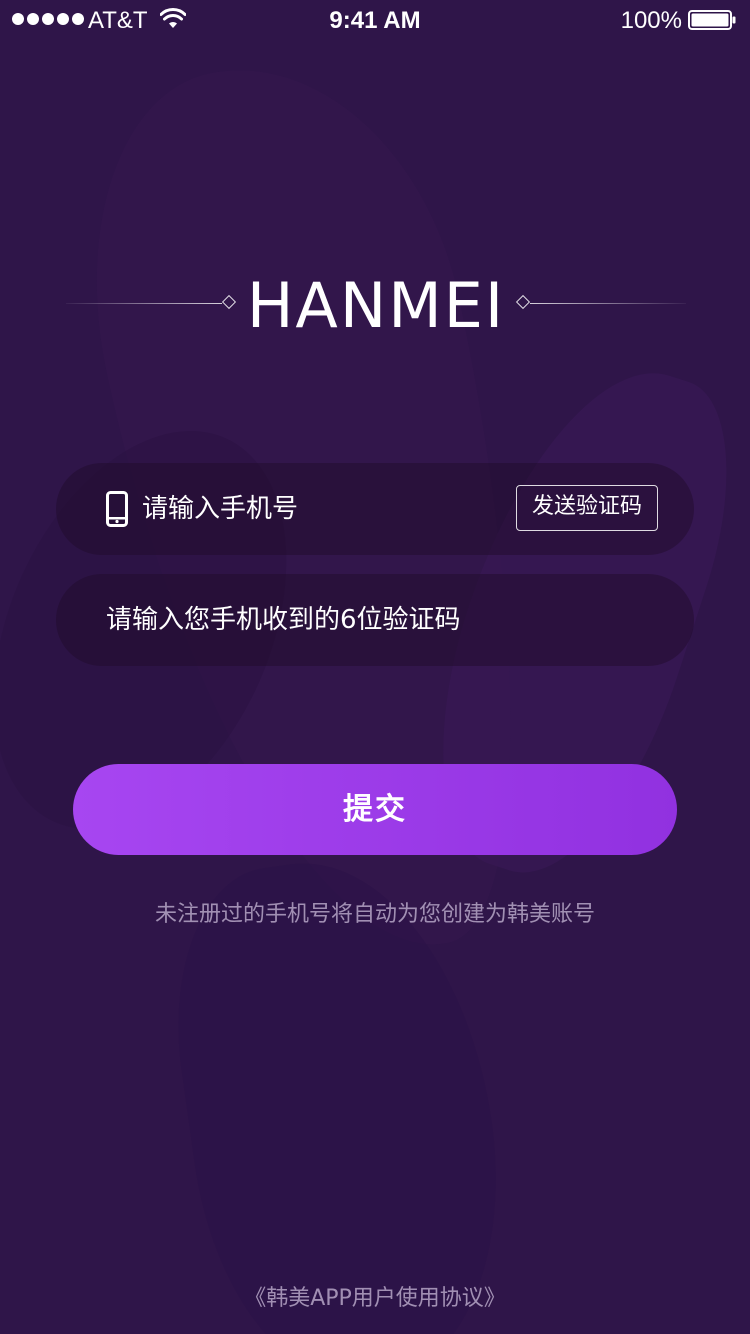 This screenshot has height=1334, width=750. Describe the element at coordinates (117, 509) in the screenshot. I see `phone-icon` at that location.